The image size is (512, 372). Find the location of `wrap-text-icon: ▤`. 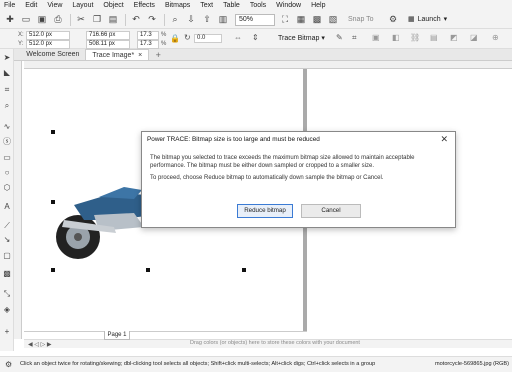

wrap-text-icon: ▤ is located at coordinates (434, 37).